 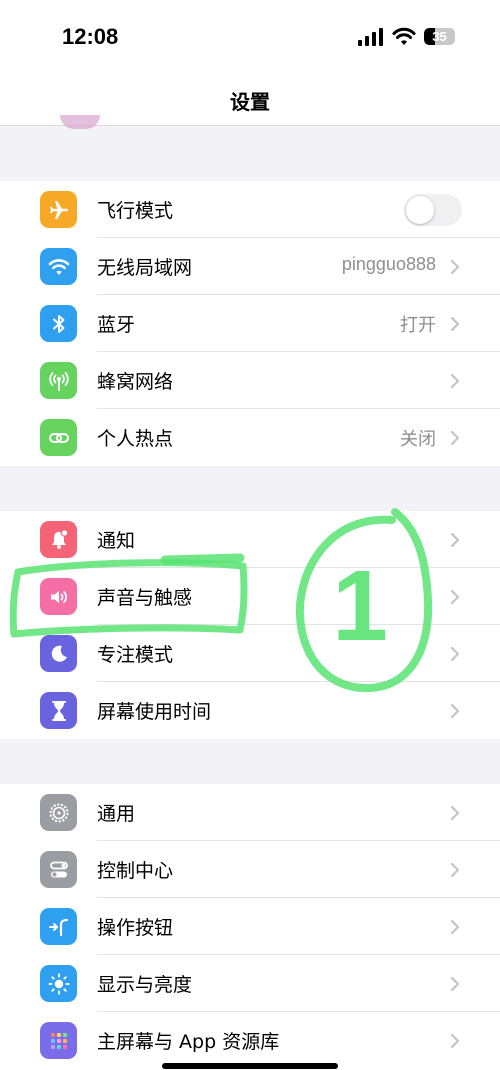 What do you see at coordinates (58, 380) in the screenshot?
I see `antenna-icon` at bounding box center [58, 380].